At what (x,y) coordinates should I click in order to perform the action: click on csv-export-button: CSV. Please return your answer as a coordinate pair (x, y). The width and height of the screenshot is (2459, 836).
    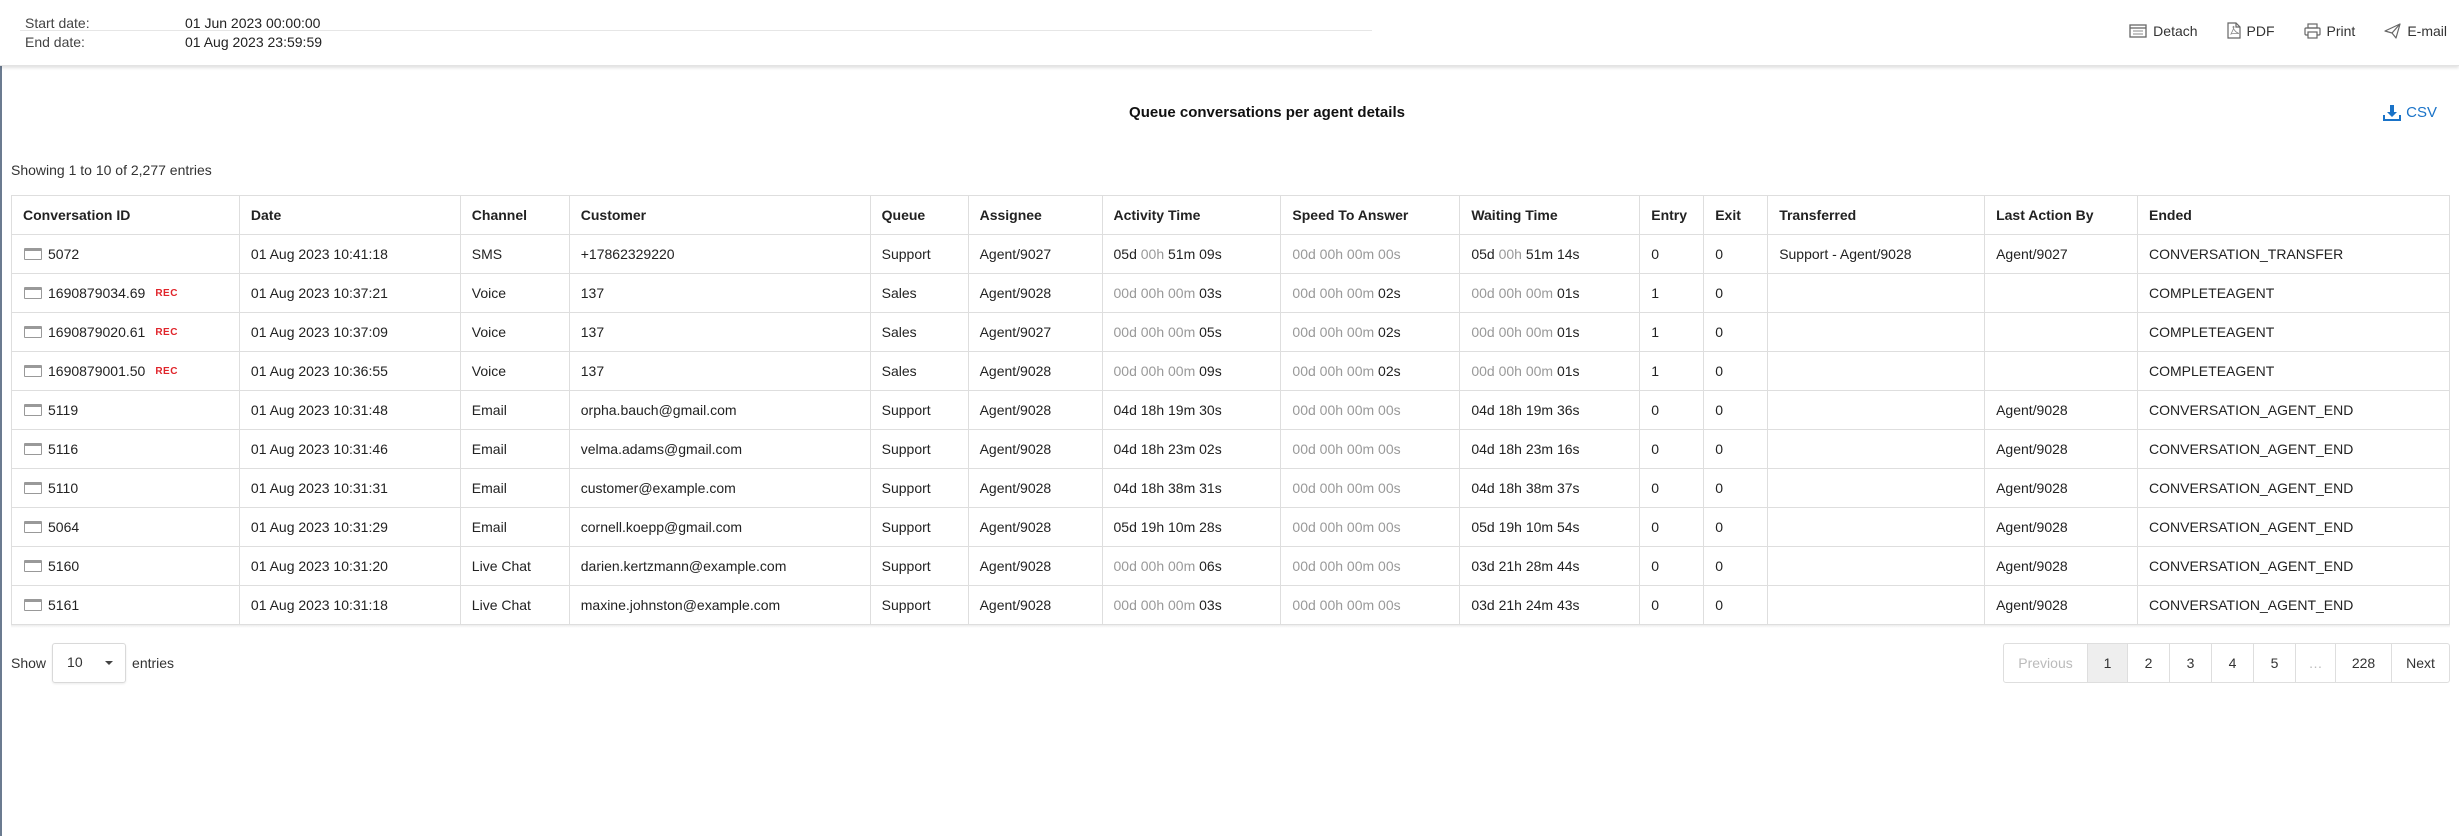
    Looking at the image, I should click on (2410, 112).